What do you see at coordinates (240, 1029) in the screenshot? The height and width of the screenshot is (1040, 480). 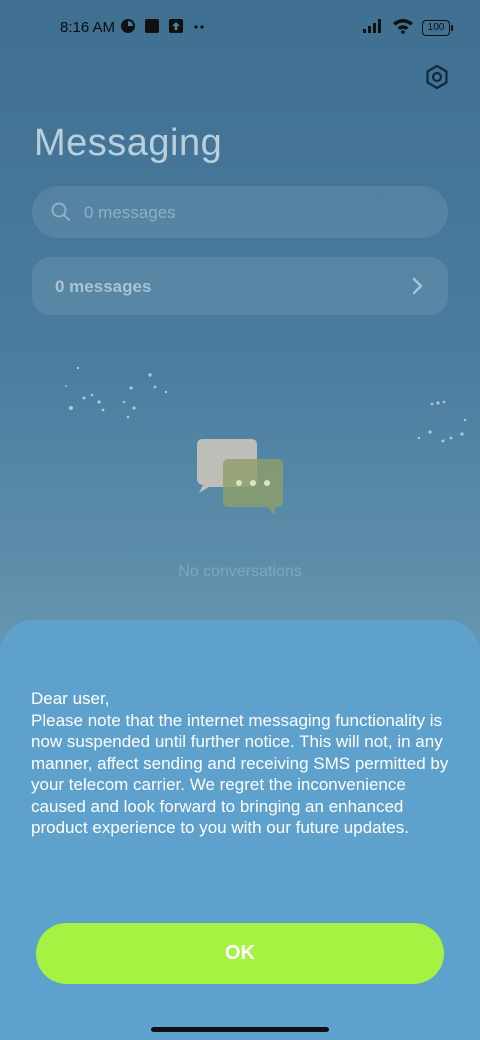 I see `home-indicator` at bounding box center [240, 1029].